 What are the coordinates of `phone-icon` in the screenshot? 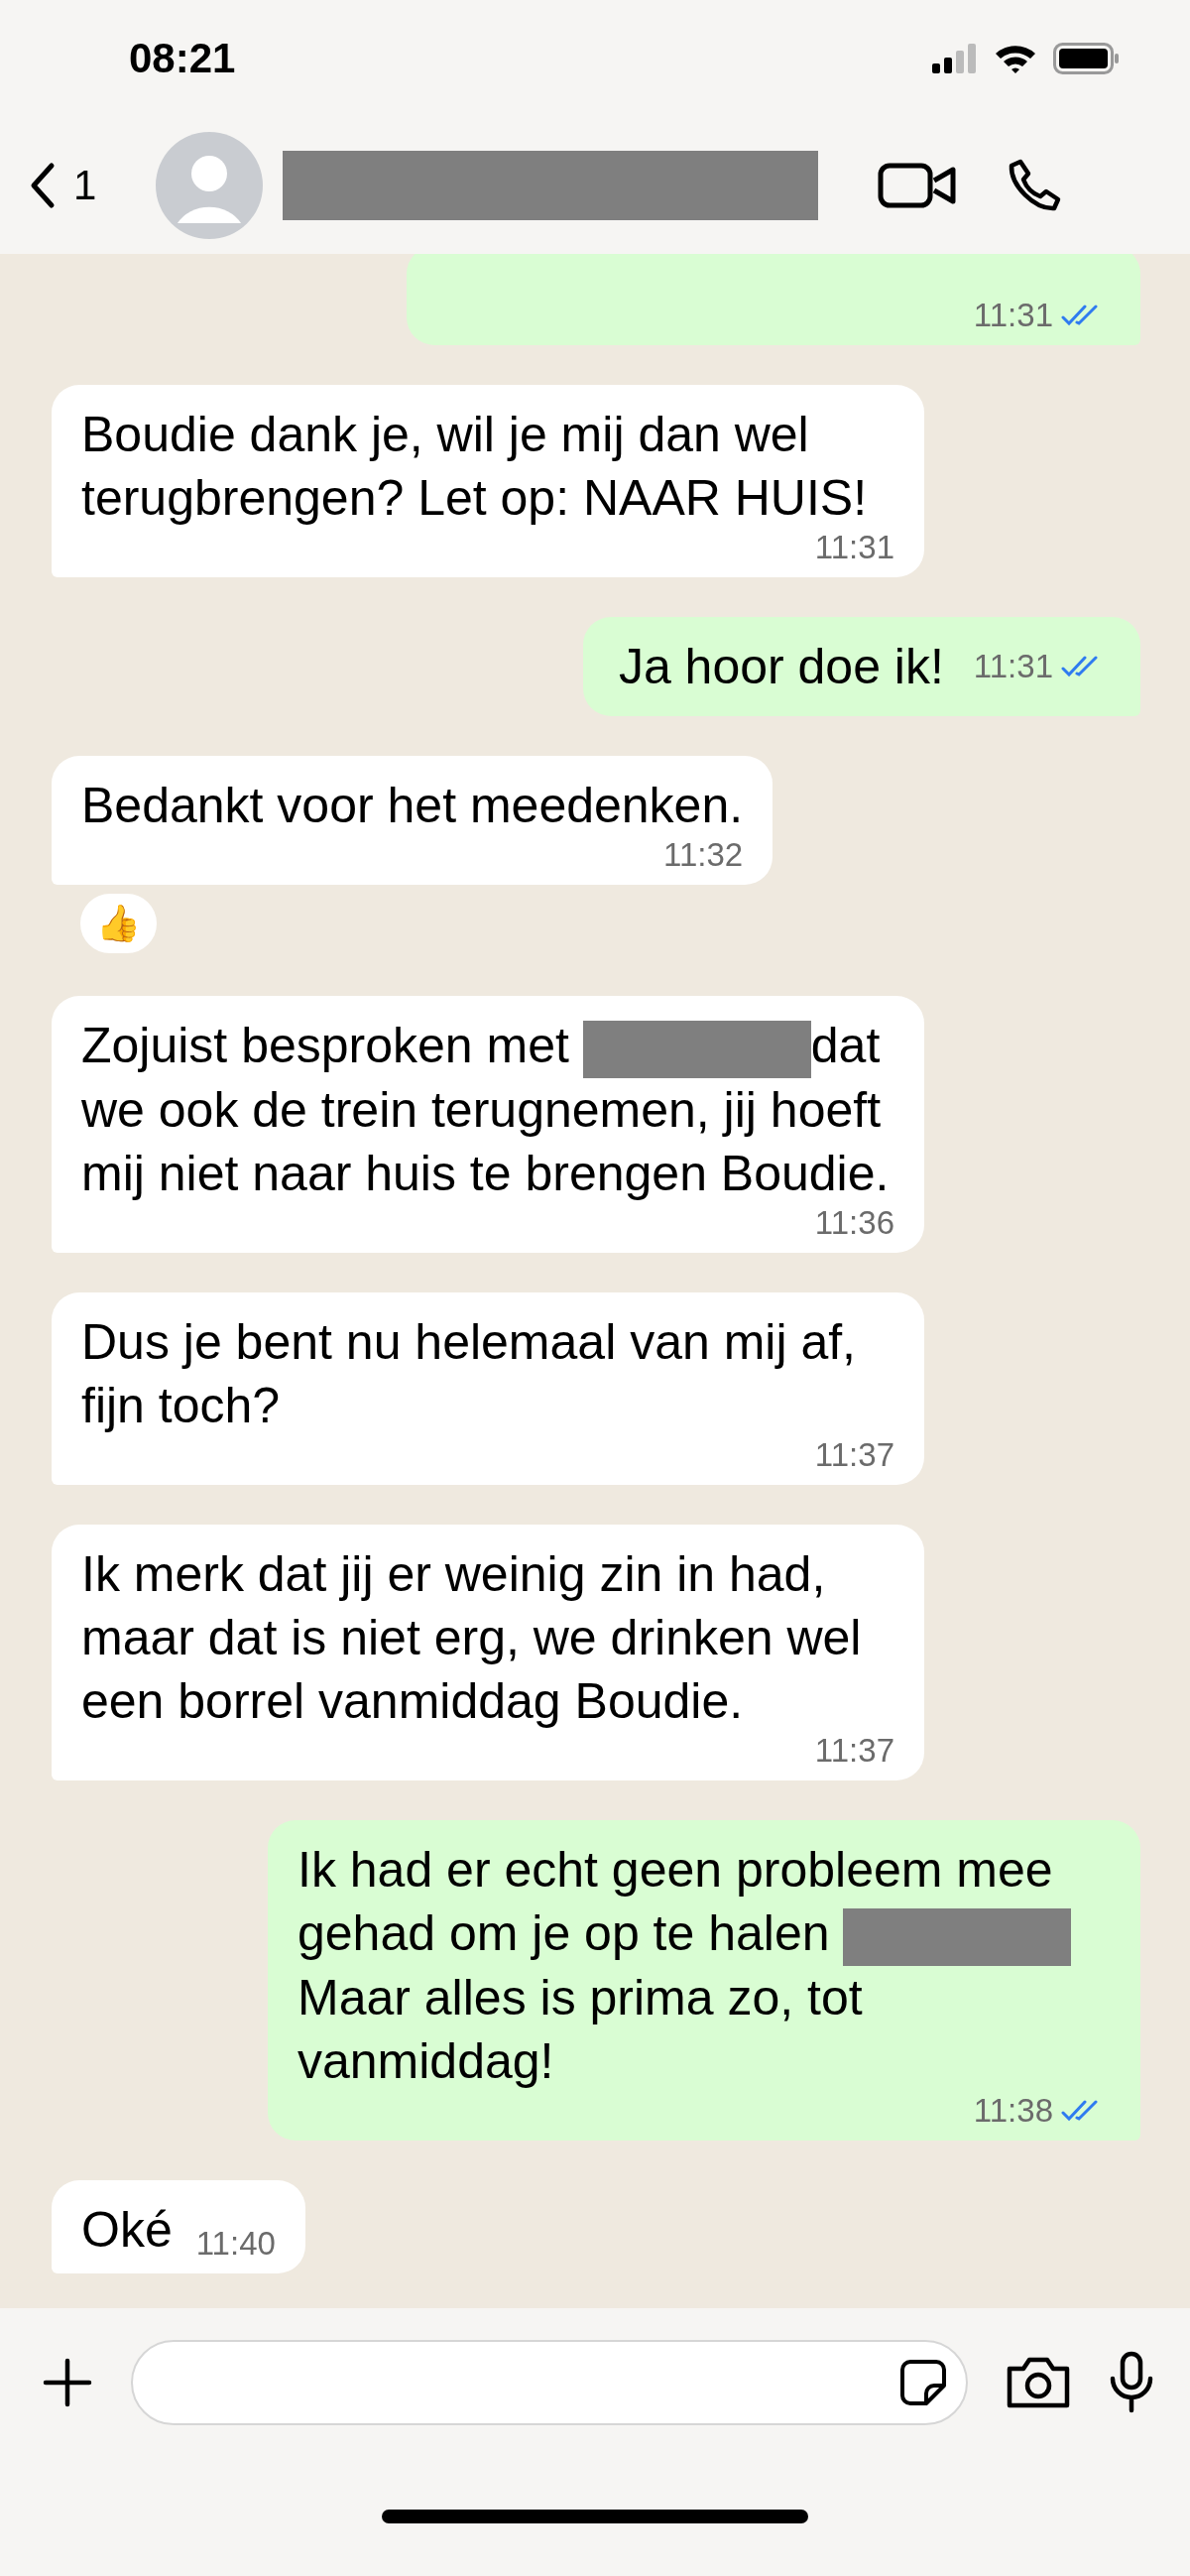 It's located at (1035, 185).